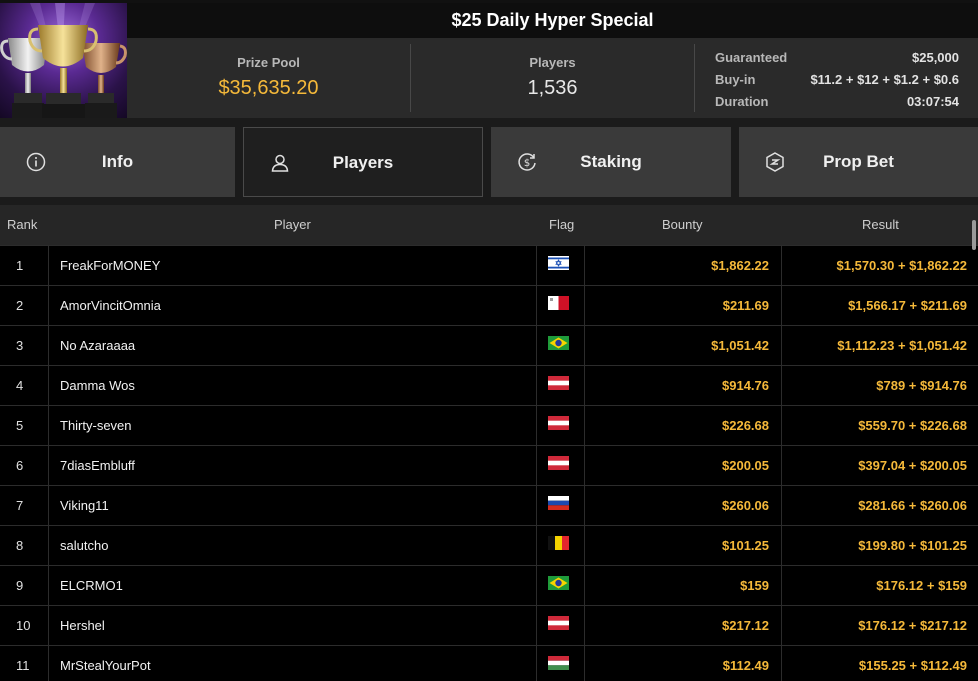  Describe the element at coordinates (292, 265) in the screenshot. I see `player-name: FreakForMONEY` at that location.